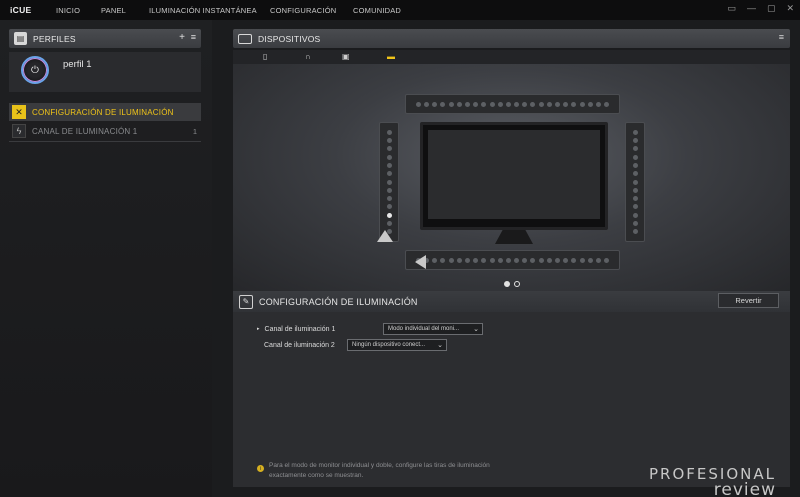  What do you see at coordinates (299, 345) in the screenshot?
I see `channel-2-label: Canal de iluminación 2` at bounding box center [299, 345].